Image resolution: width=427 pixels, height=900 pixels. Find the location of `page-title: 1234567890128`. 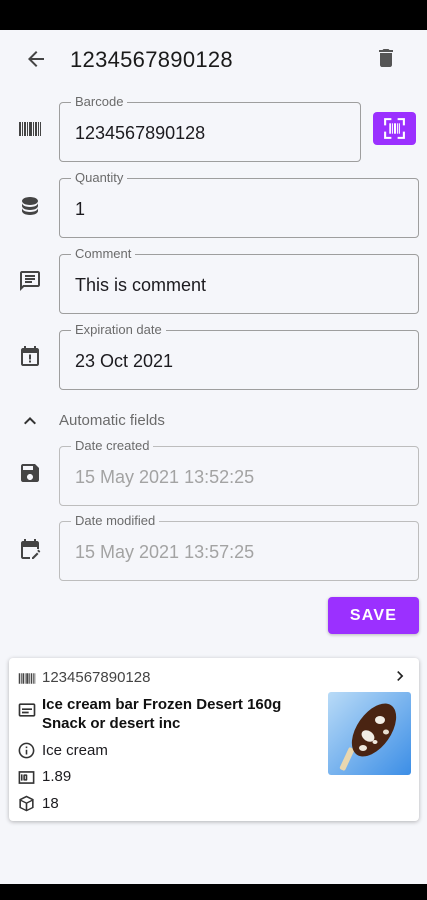

page-title: 1234567890128 is located at coordinates (151, 59).